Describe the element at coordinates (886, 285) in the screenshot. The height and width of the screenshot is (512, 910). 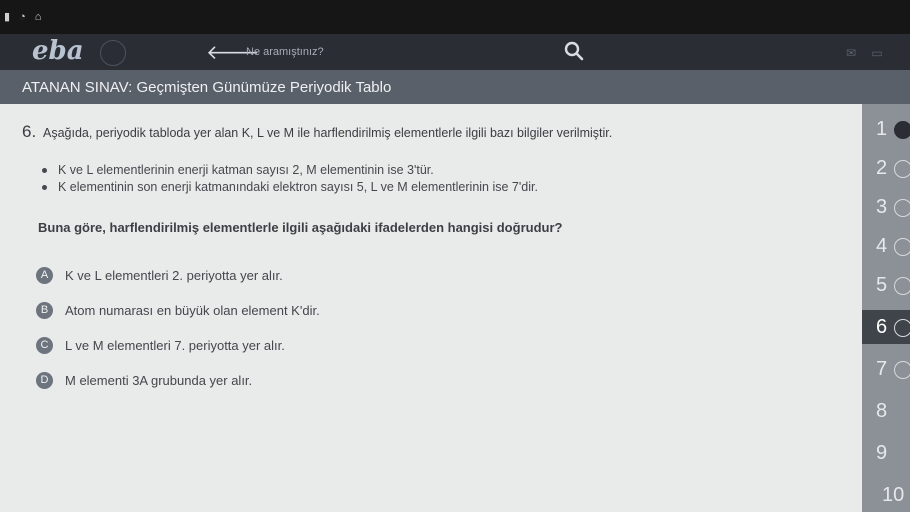
I see `question-nav-5: 5` at that location.